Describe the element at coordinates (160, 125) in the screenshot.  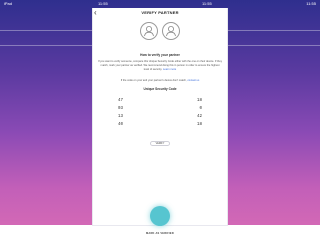
I see `code-row: 40 18` at that location.